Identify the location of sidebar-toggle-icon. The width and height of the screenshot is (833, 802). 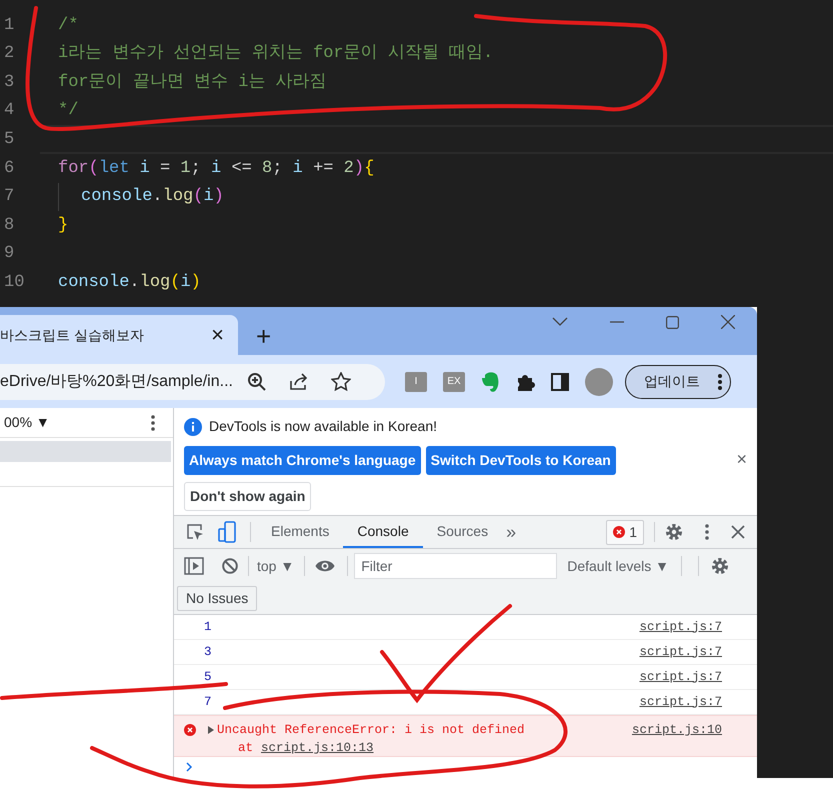
(194, 566).